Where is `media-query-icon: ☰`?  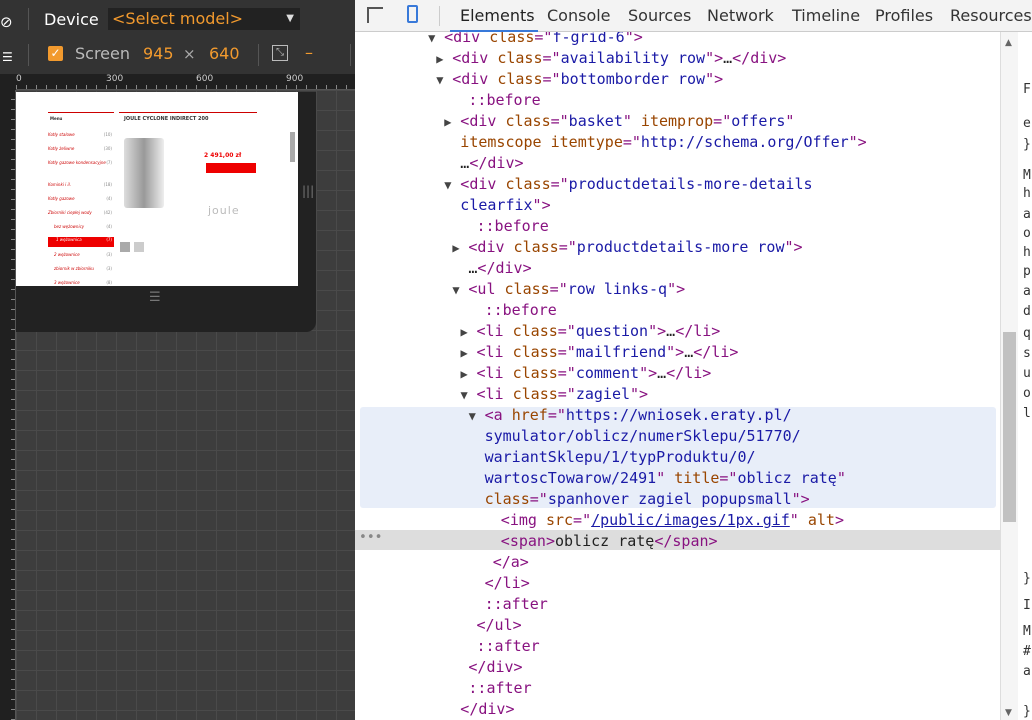 media-query-icon: ☰ is located at coordinates (11, 57).